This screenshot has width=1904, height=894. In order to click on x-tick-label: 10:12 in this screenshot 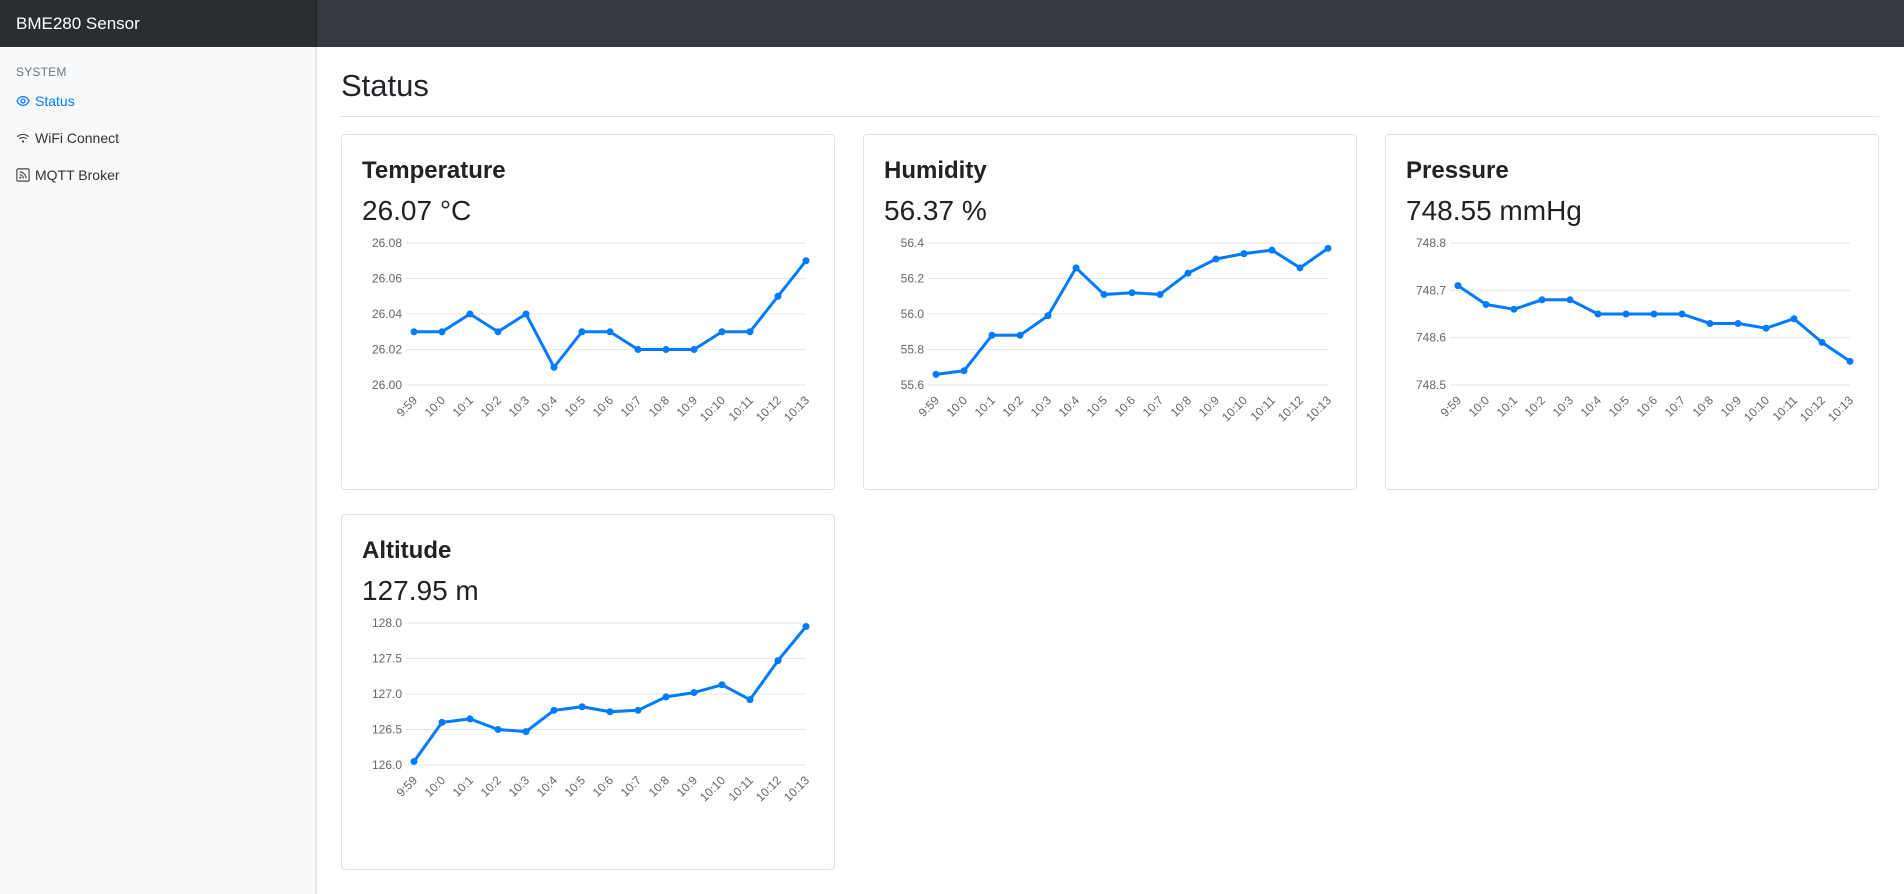, I will do `click(1812, 408)`.